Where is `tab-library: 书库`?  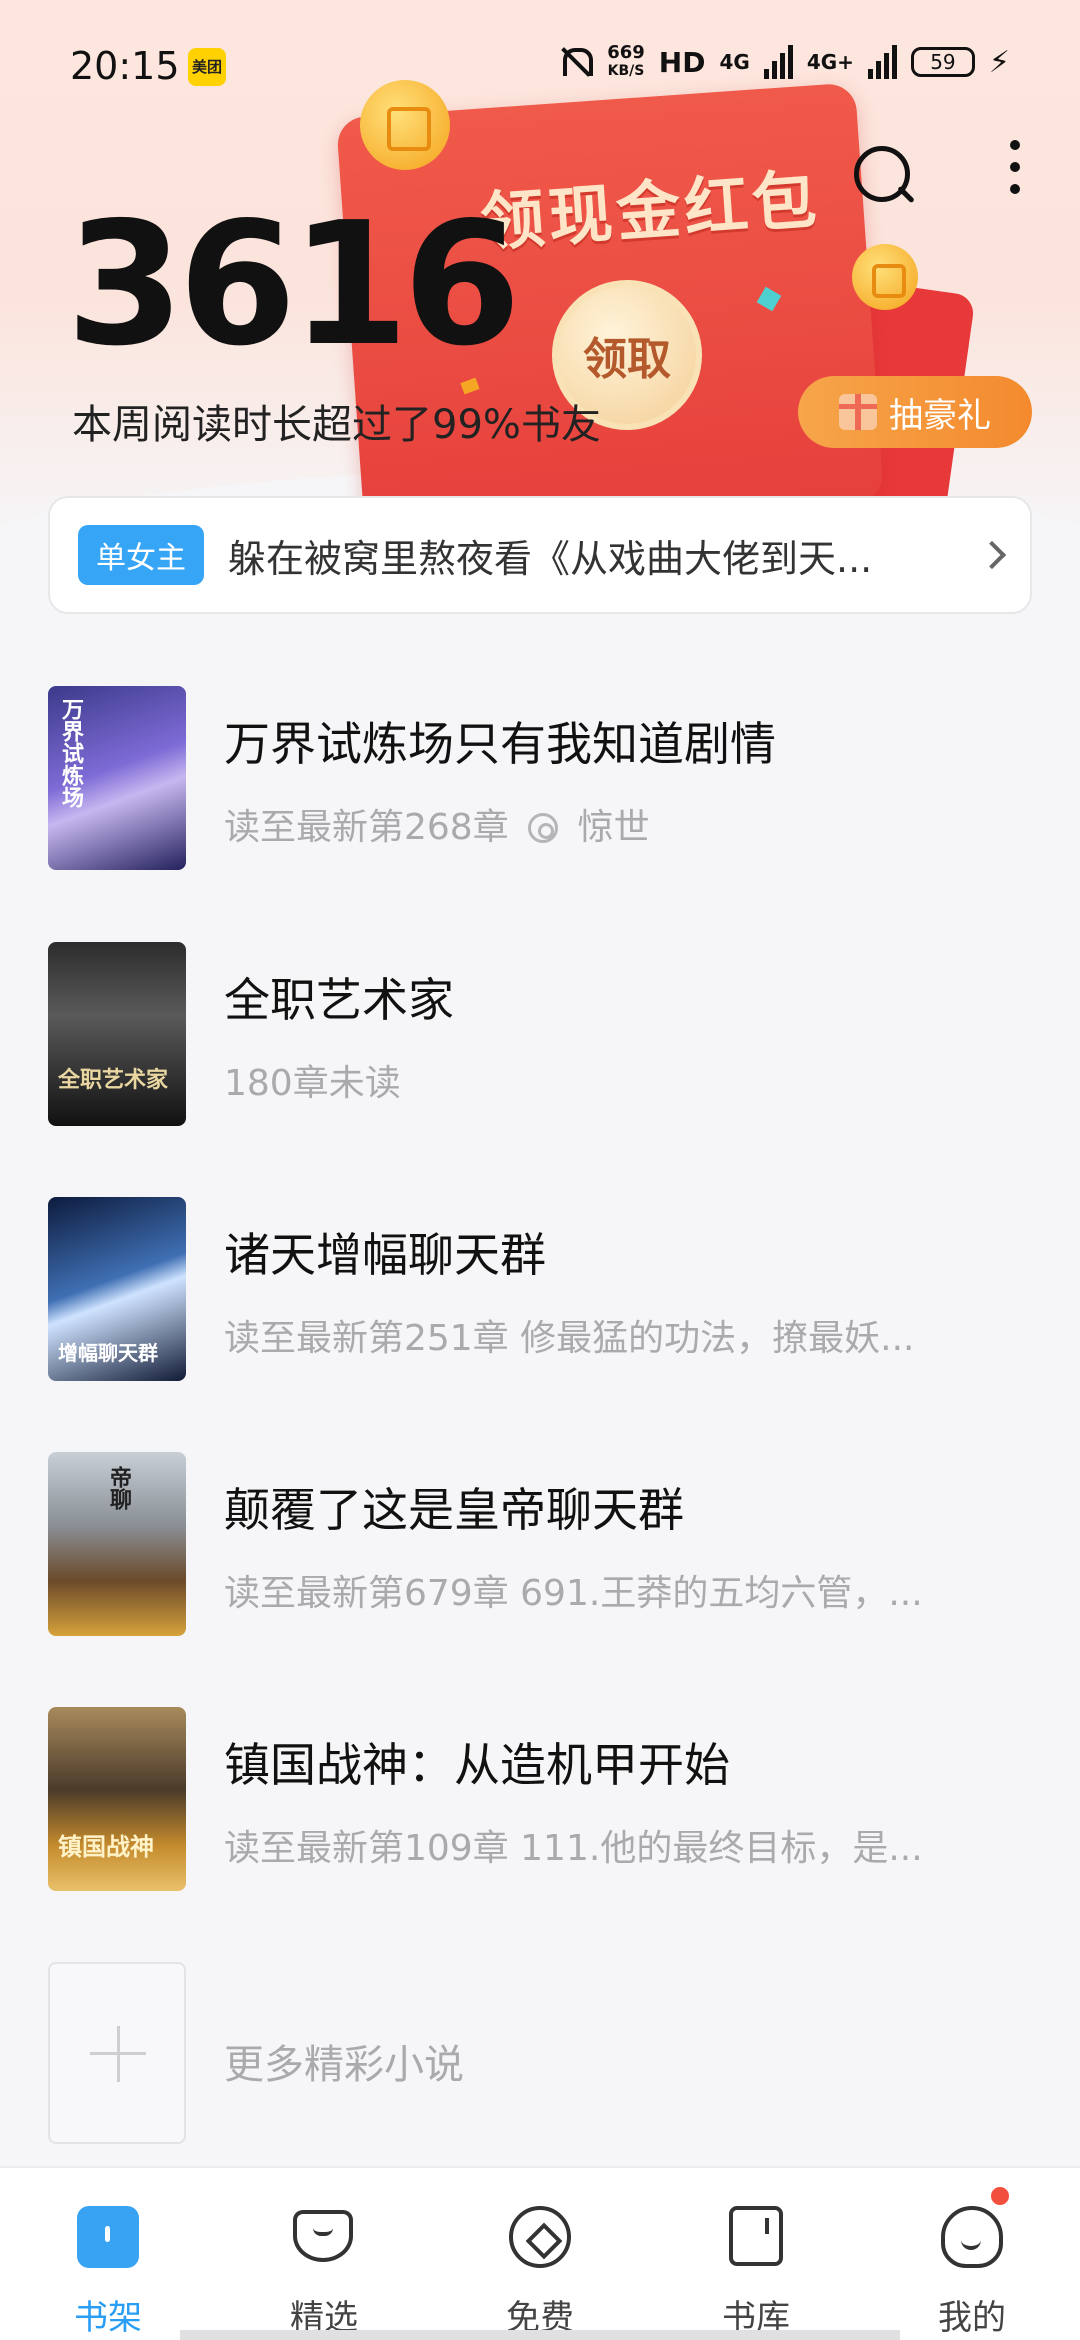
tab-library: 书库 is located at coordinates (756, 2254).